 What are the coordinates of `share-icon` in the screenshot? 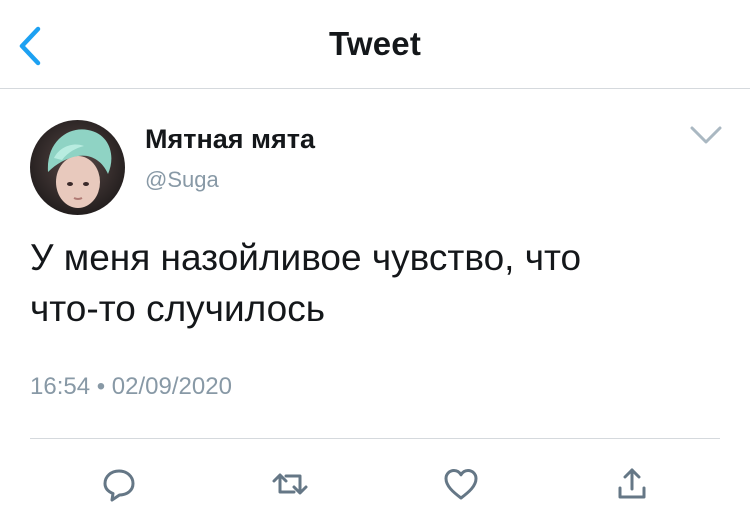 It's located at (632, 483).